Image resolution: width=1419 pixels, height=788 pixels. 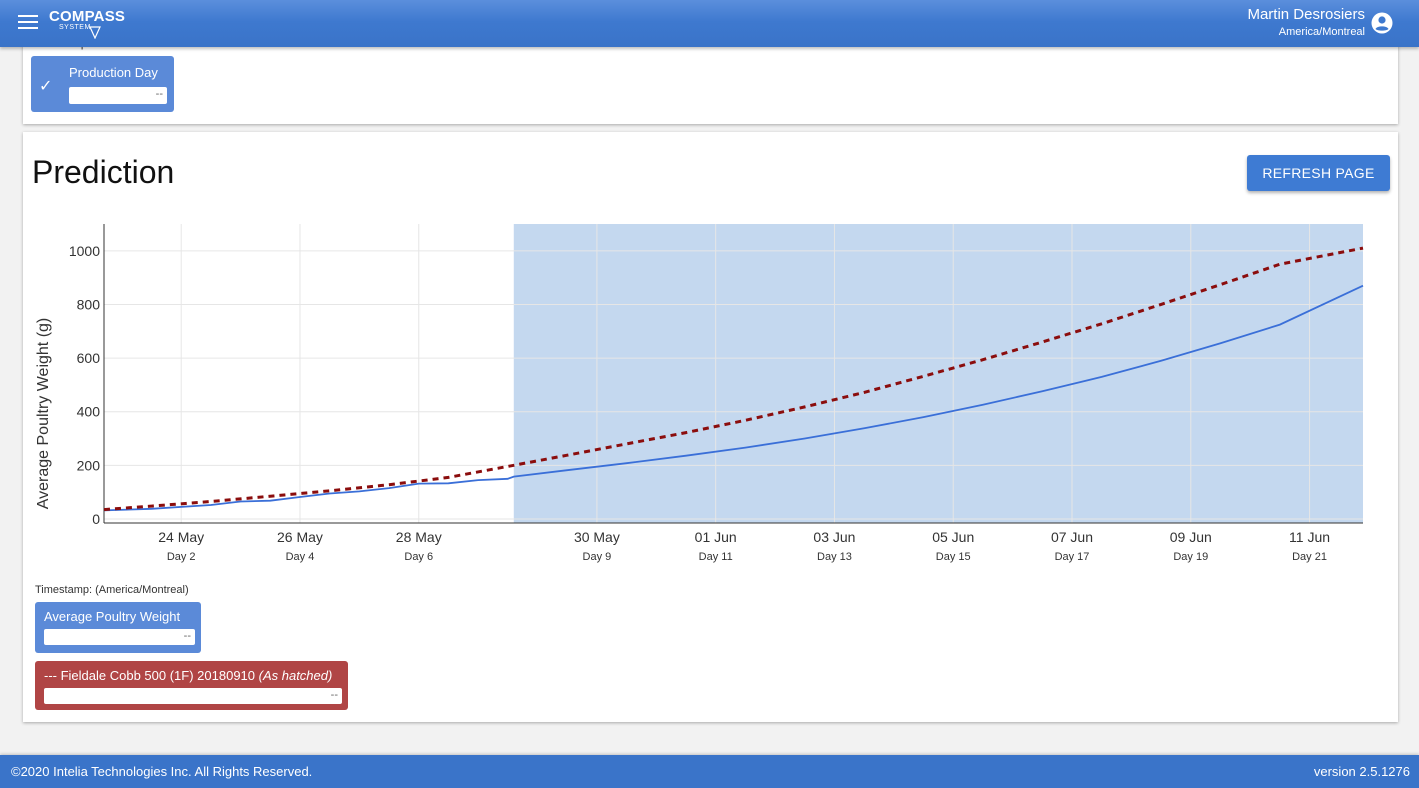 I want to click on production-day-toggle: ✓ Production Day --, so click(x=102, y=84).